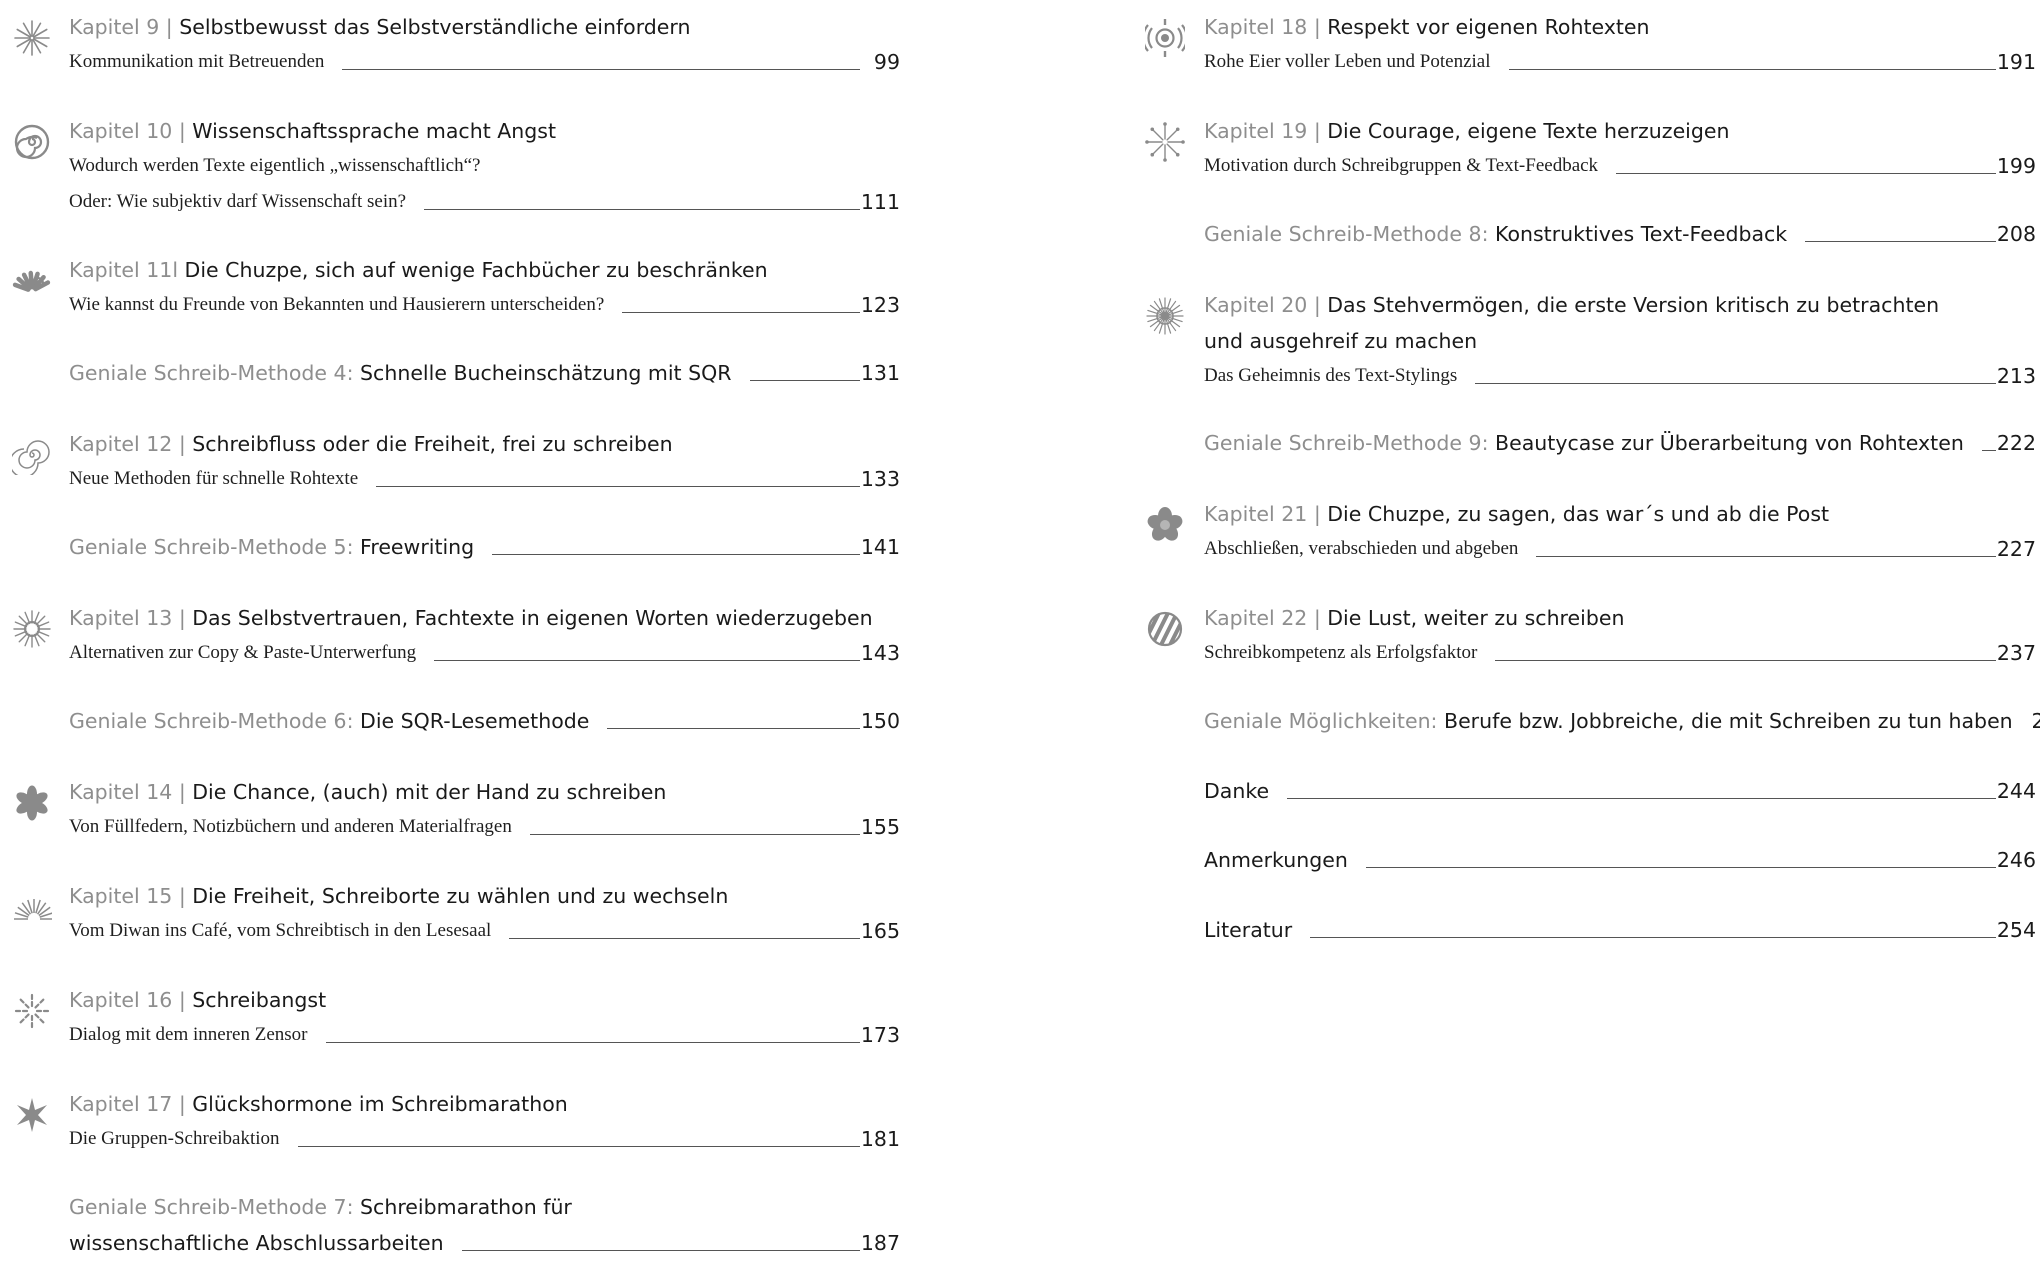 The height and width of the screenshot is (1261, 2040). Describe the element at coordinates (1256, 305) in the screenshot. I see `chapter-number: Kapitel 20` at that location.